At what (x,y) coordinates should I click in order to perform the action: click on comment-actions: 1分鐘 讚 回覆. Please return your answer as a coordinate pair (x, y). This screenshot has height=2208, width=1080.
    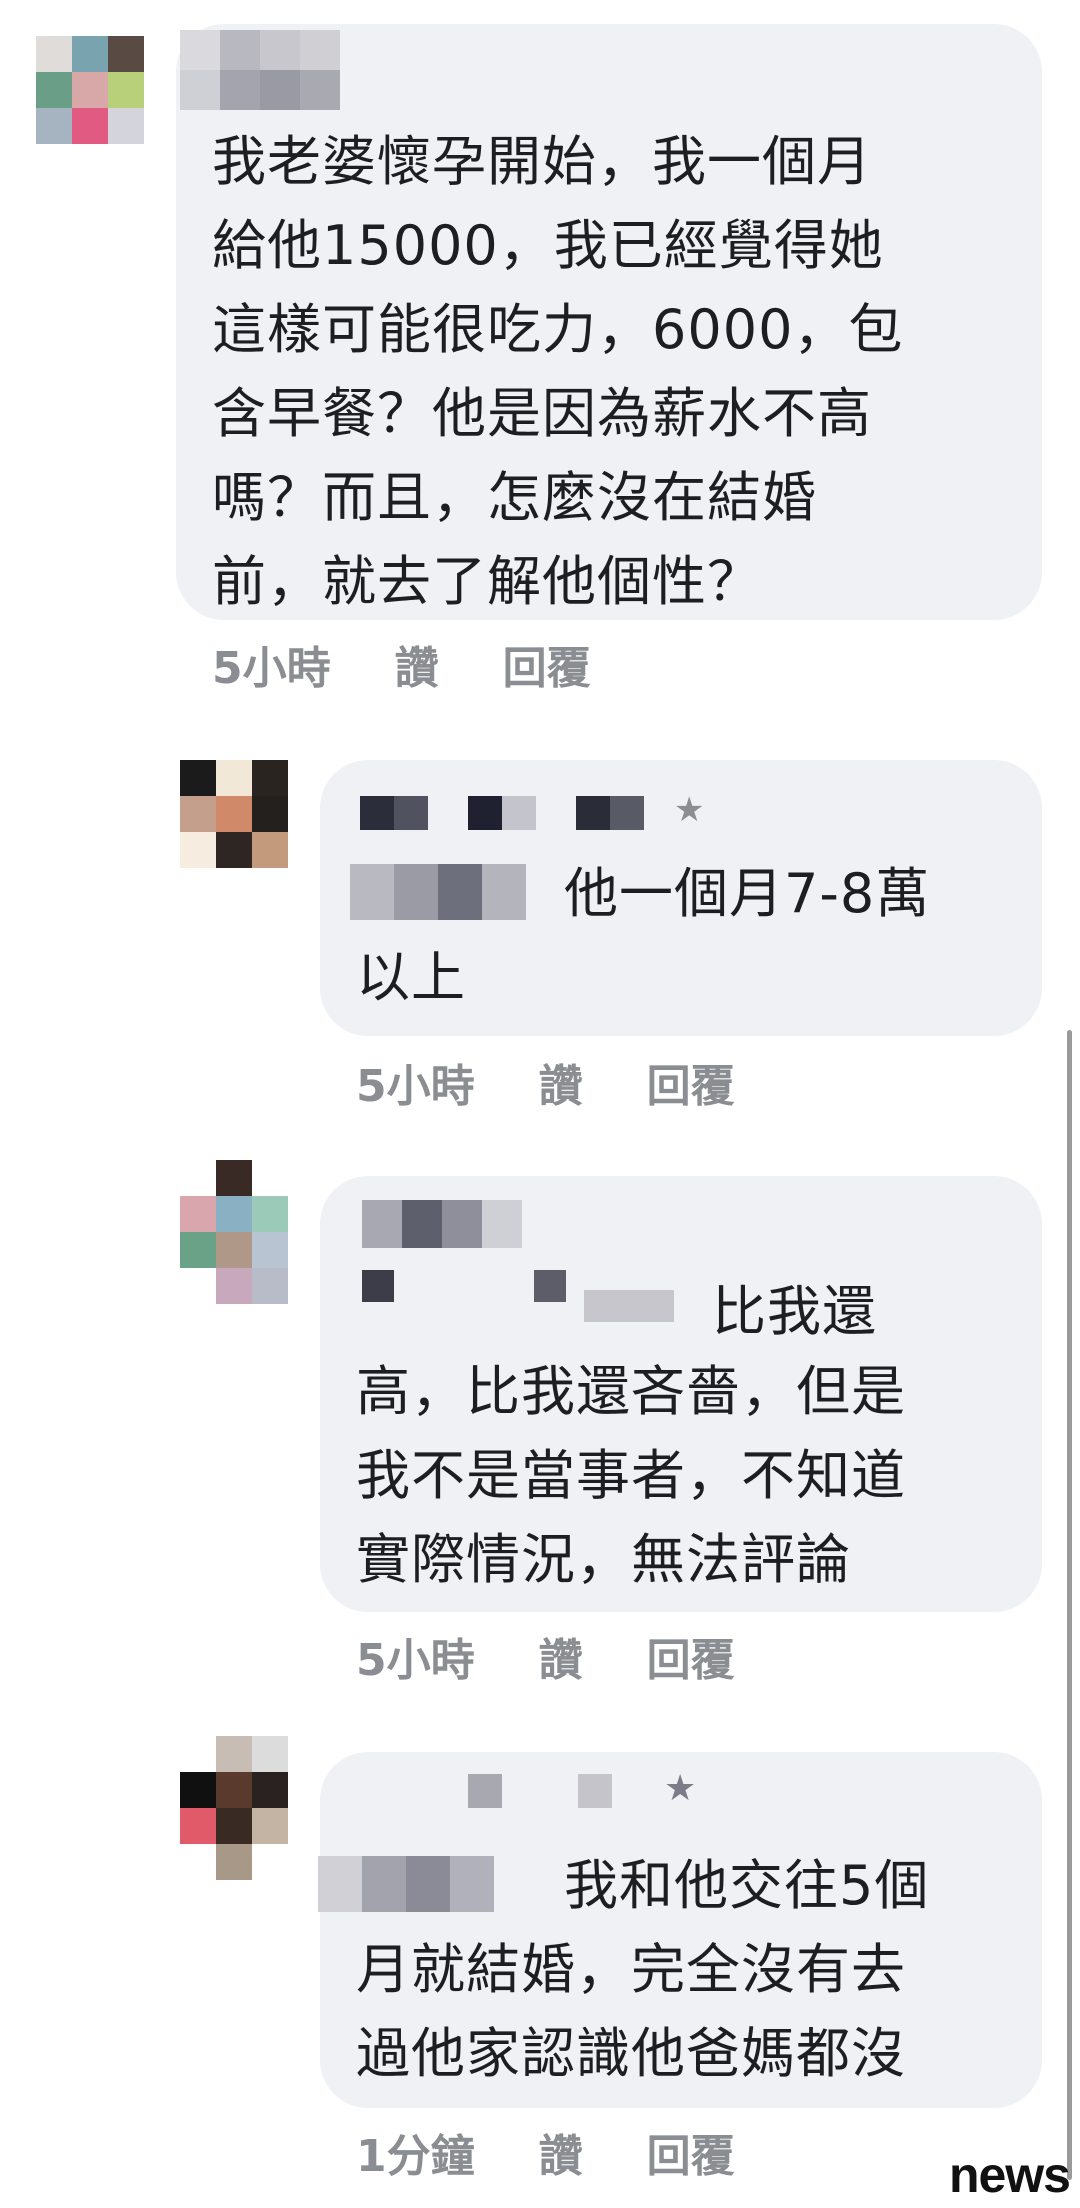
    Looking at the image, I should click on (545, 2152).